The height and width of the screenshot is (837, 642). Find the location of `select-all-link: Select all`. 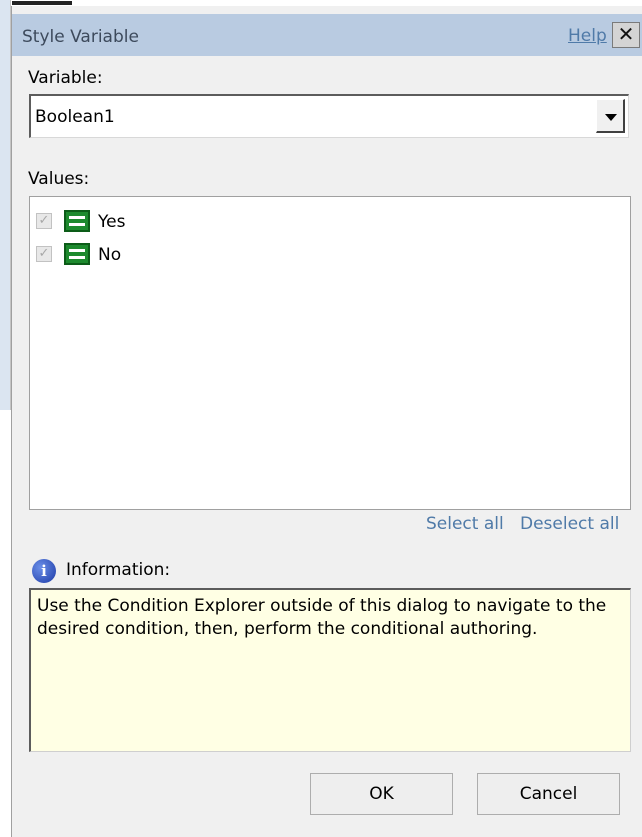

select-all-link: Select all is located at coordinates (465, 524).